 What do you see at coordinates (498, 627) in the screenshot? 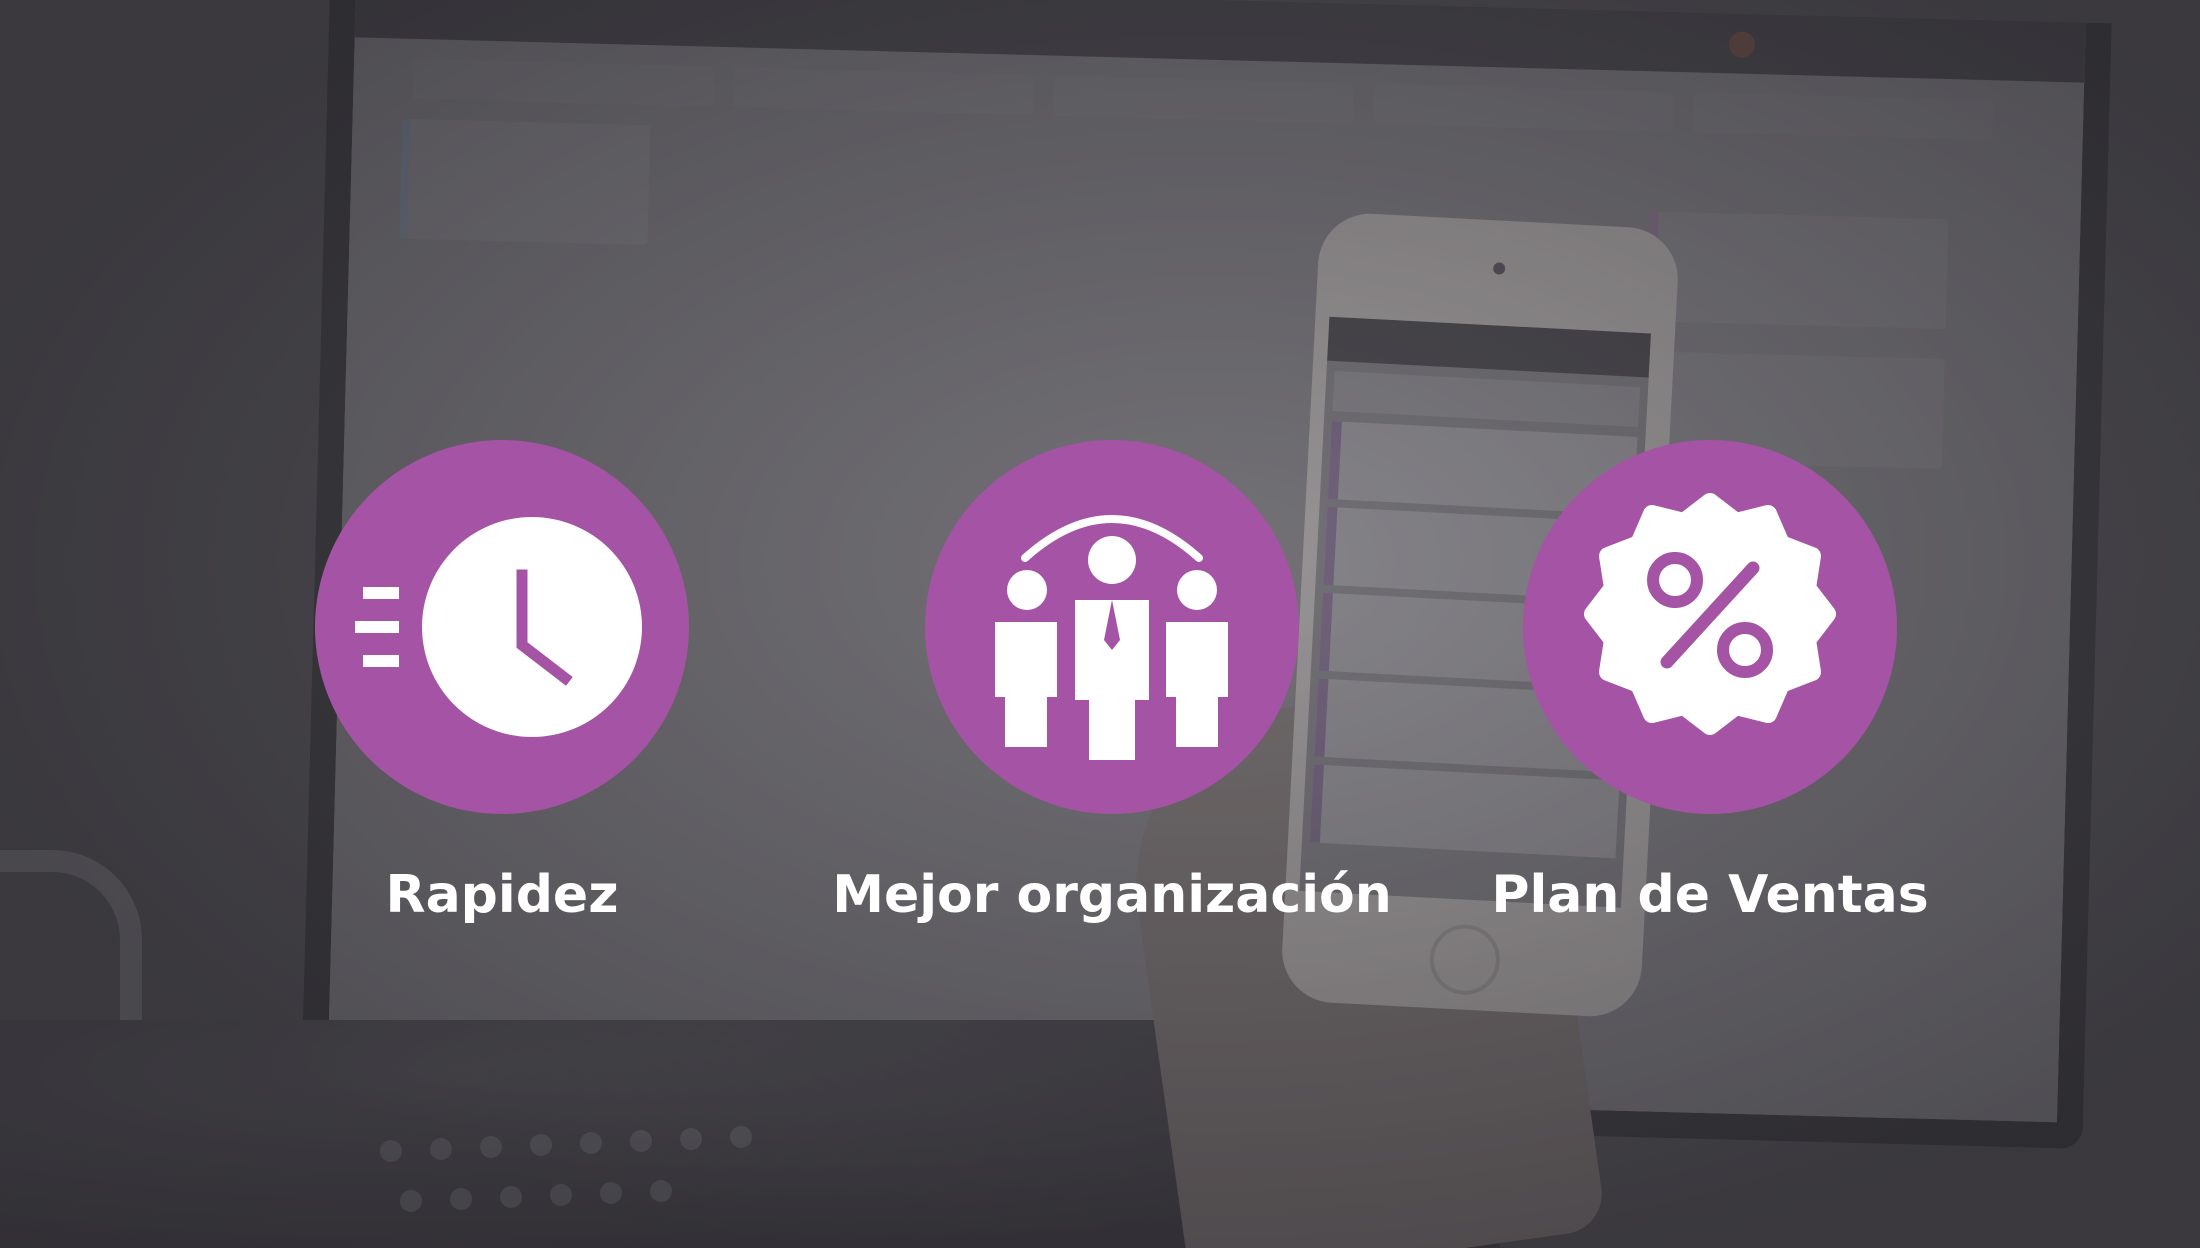
I see `fast-clock-icon` at bounding box center [498, 627].